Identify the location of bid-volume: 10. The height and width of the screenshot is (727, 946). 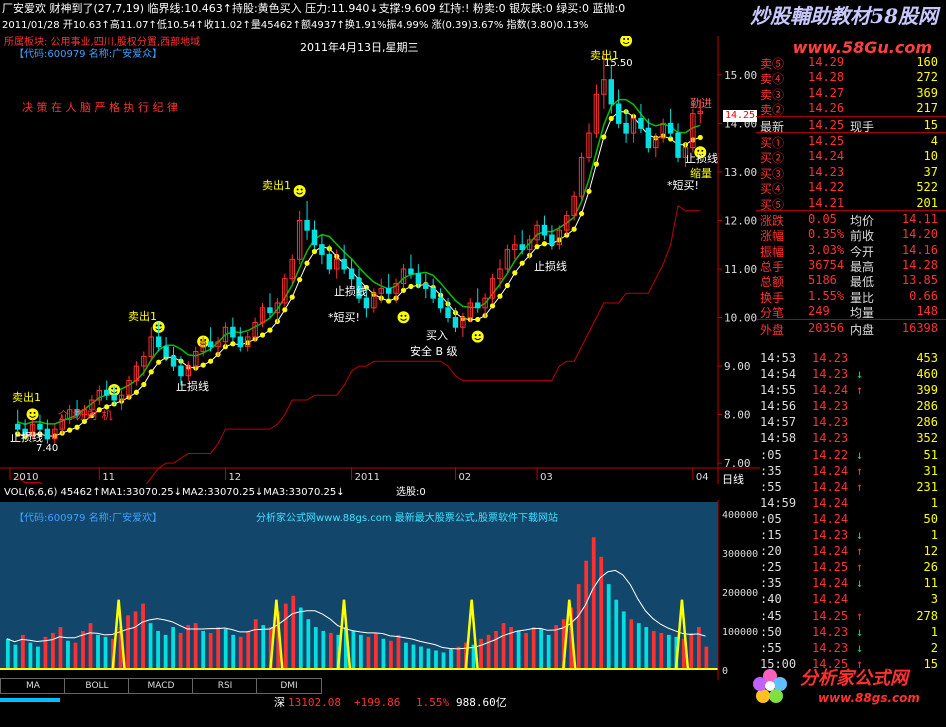
(930, 156).